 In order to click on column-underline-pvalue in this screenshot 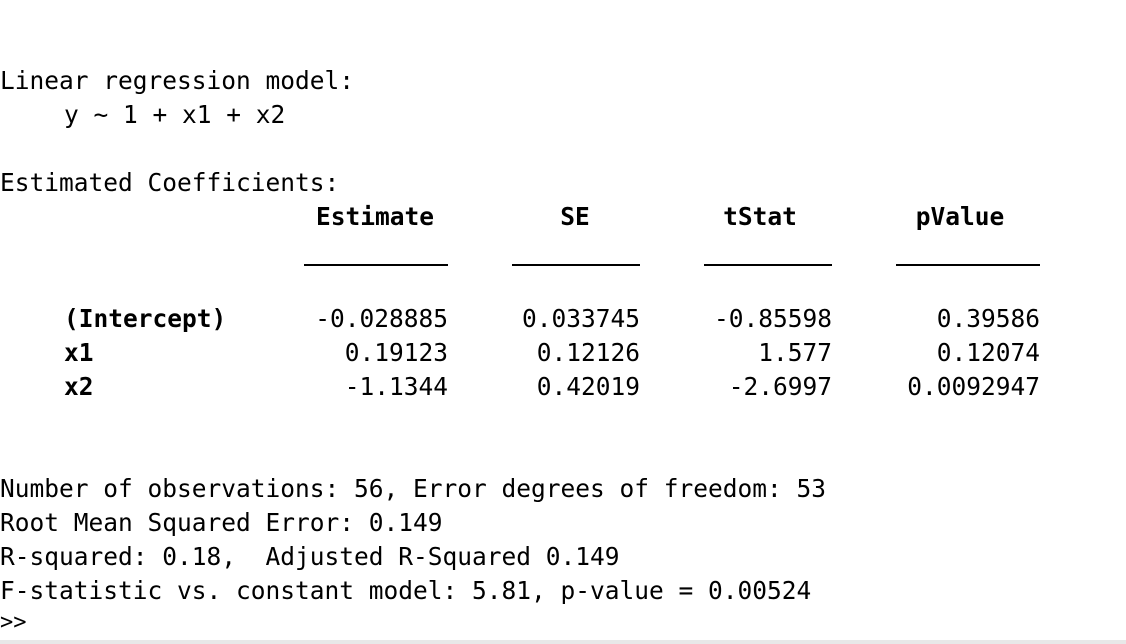, I will do `click(968, 265)`.